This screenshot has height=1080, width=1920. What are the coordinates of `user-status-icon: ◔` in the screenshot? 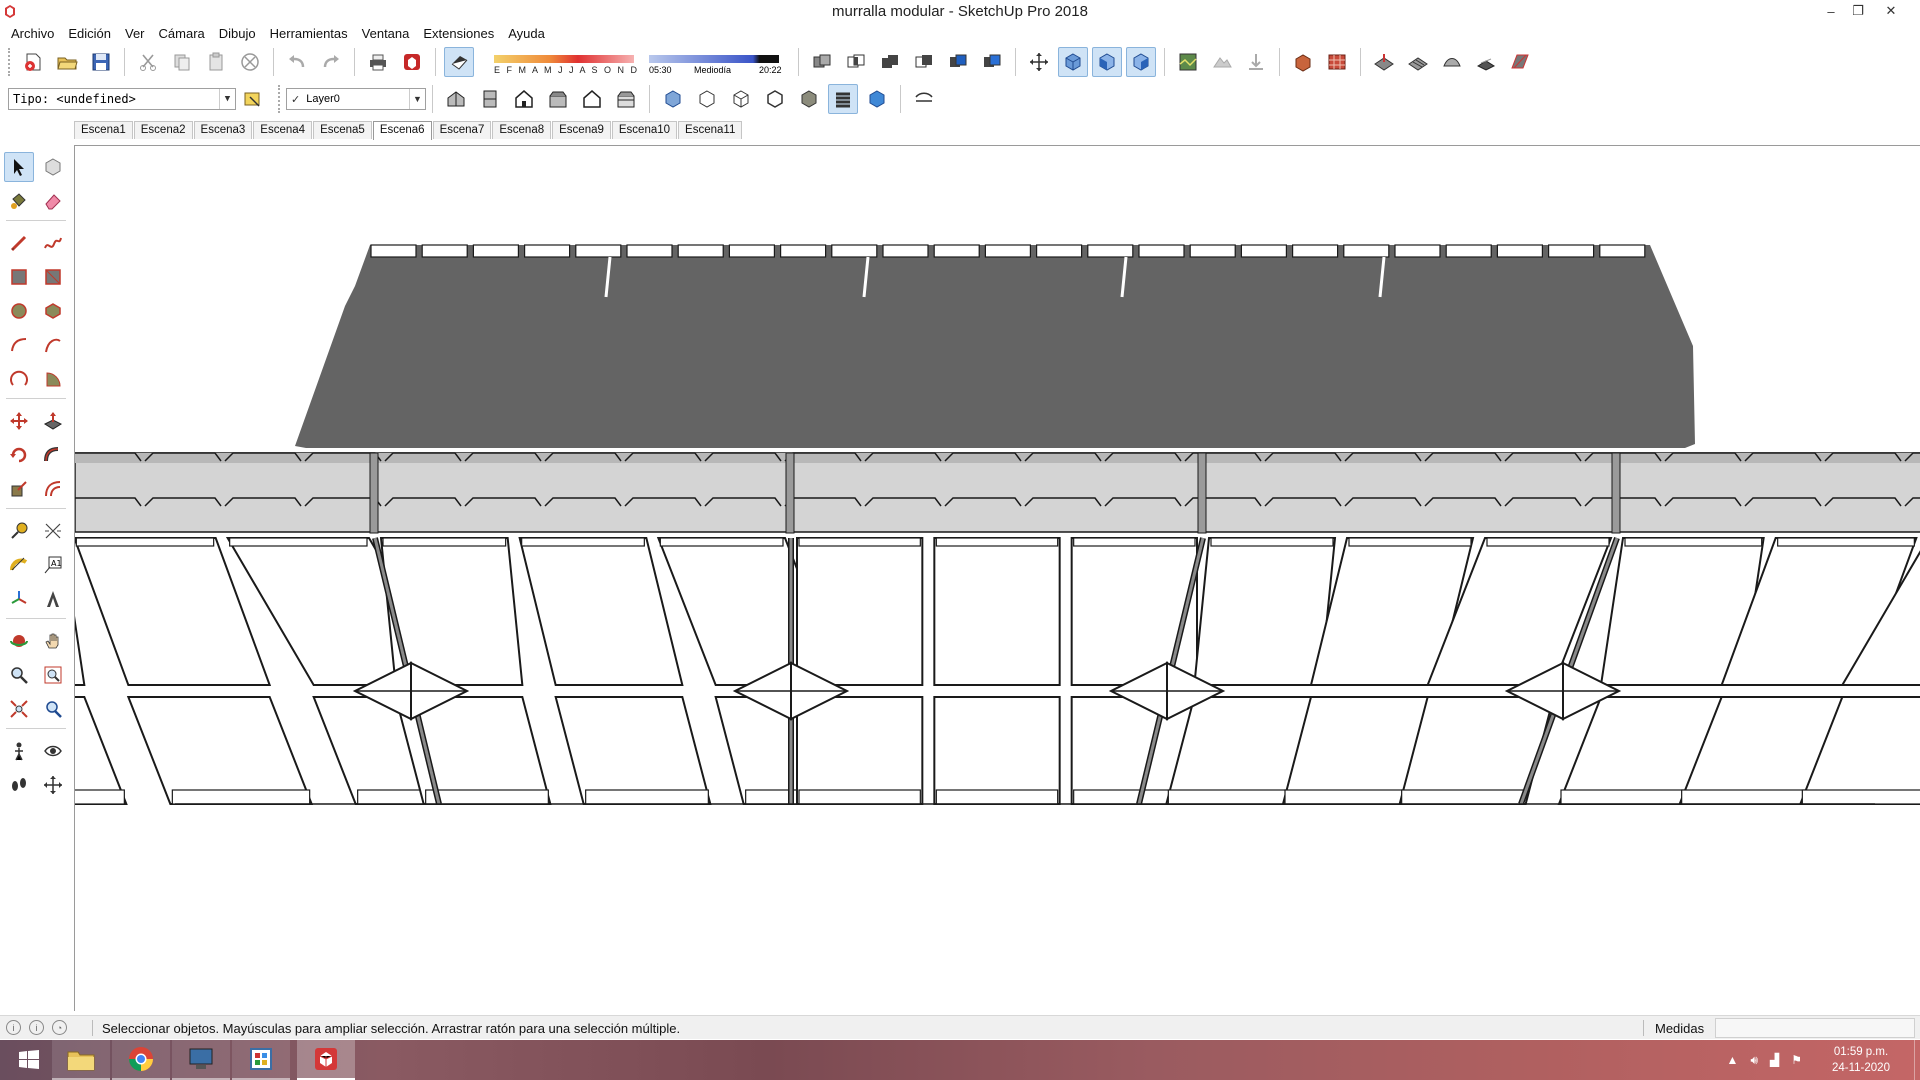 It's located at (59, 1027).